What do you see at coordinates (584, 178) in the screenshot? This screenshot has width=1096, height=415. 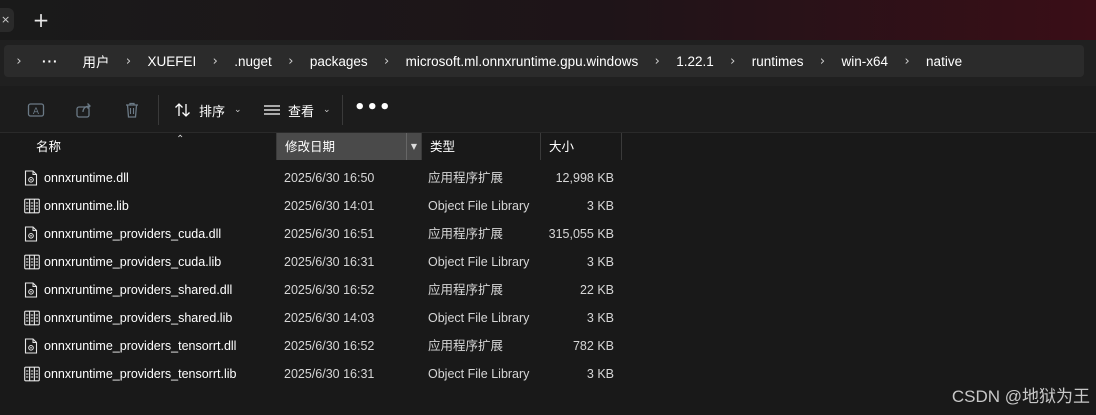 I see `file-size: 12,998 KB` at bounding box center [584, 178].